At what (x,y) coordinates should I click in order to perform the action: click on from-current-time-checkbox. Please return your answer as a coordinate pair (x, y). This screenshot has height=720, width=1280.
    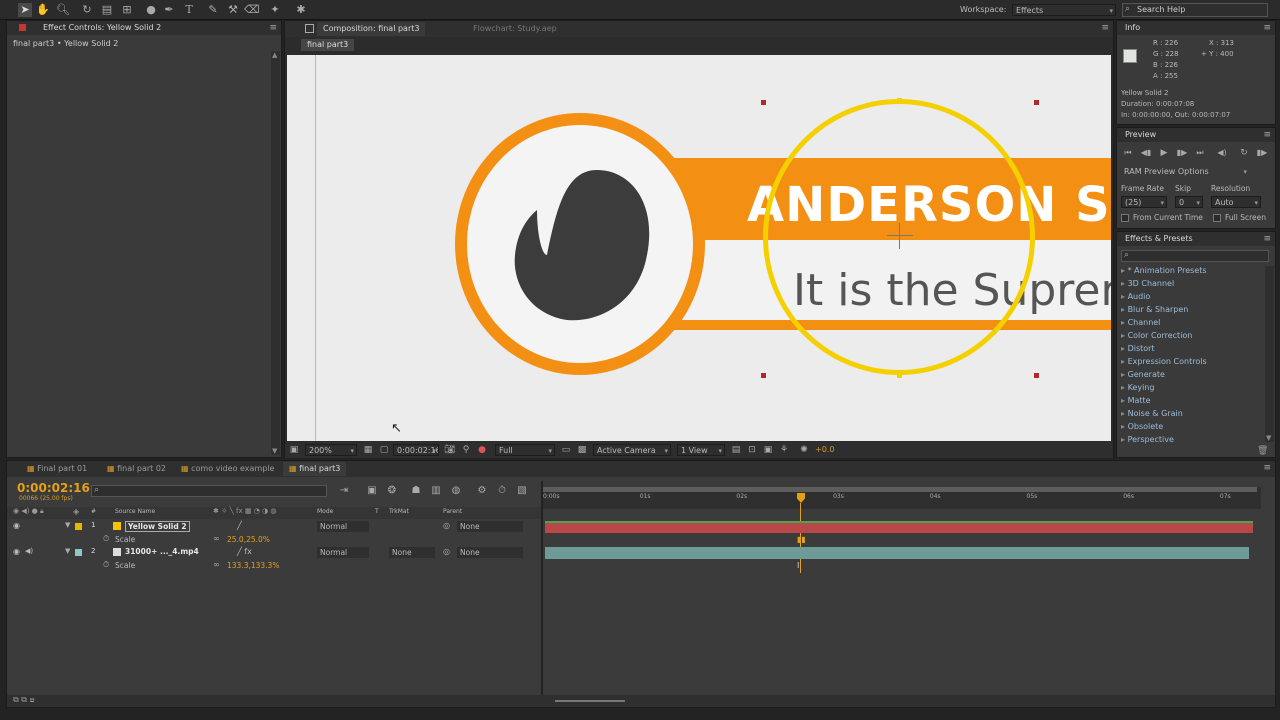
    Looking at the image, I should click on (1125, 218).